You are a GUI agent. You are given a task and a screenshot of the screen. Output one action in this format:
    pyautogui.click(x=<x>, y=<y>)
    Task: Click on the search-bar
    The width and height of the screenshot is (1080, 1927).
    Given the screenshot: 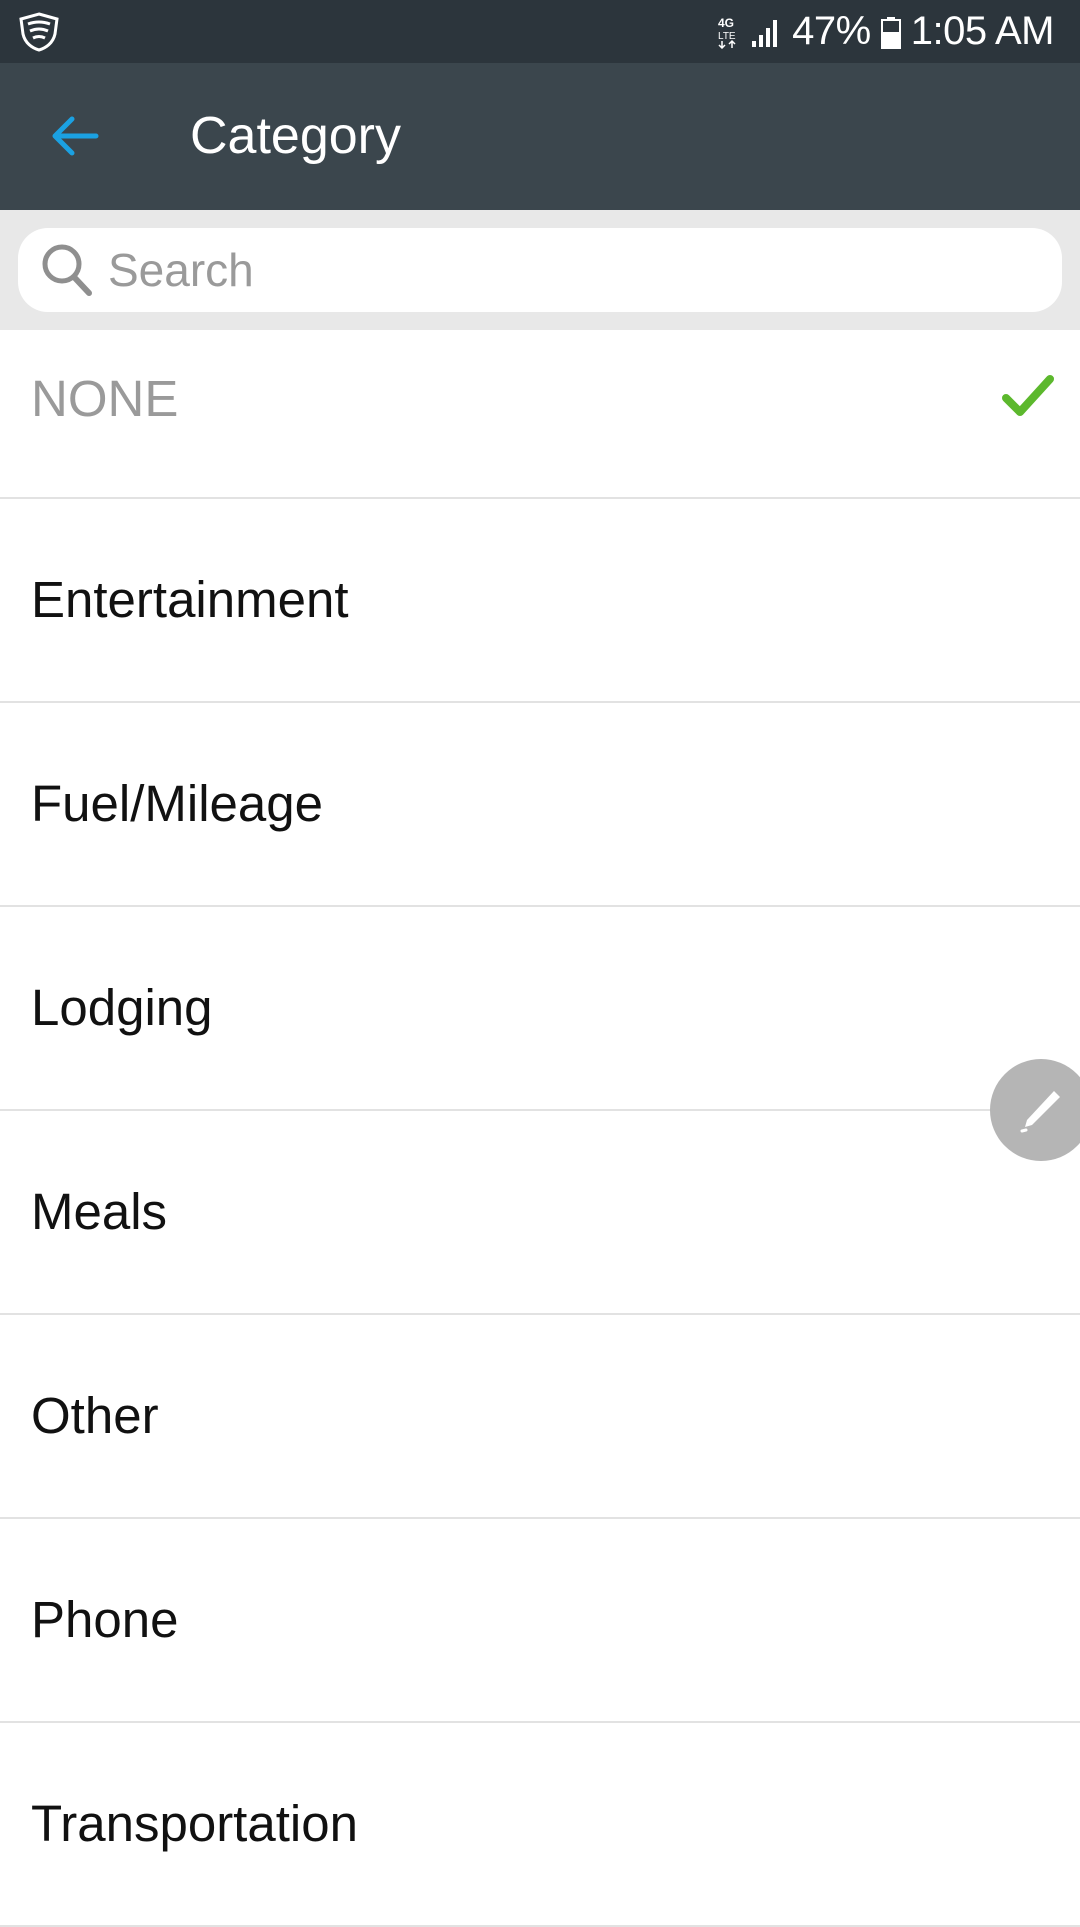 What is the action you would take?
    pyautogui.click(x=540, y=270)
    